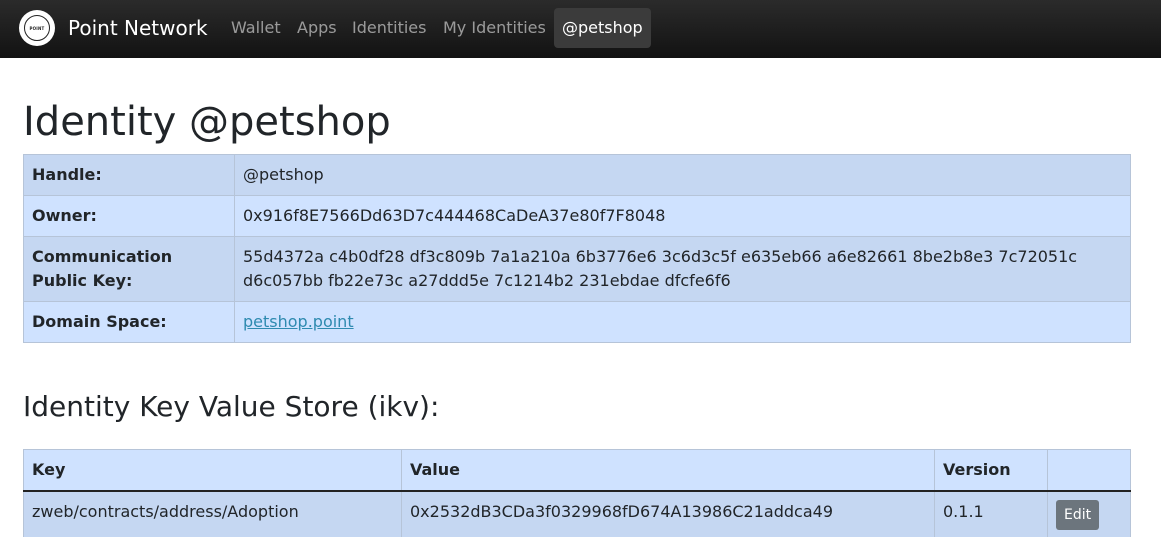 This screenshot has height=537, width=1161. I want to click on owner-label: Owner:, so click(129, 216).